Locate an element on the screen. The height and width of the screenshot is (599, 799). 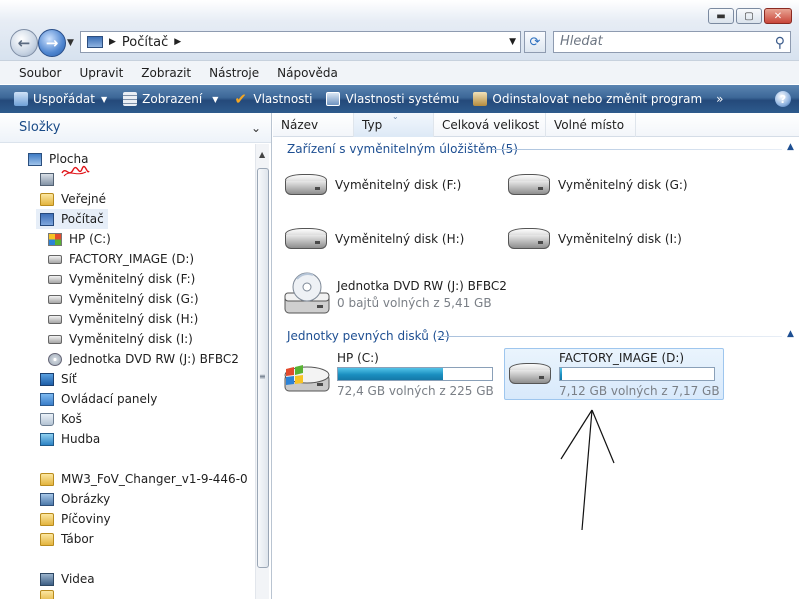
folders-scrollbar: ▲ ≡ is located at coordinates (262, 371).